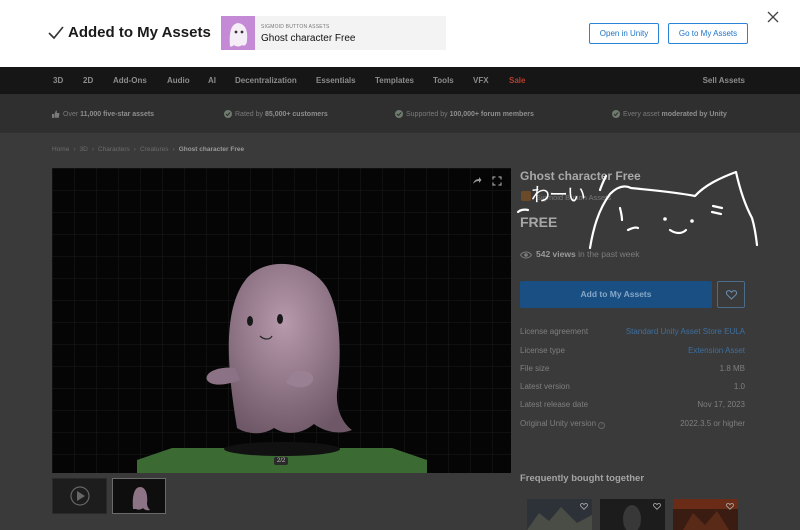  I want to click on views-period: in the past week, so click(609, 254).